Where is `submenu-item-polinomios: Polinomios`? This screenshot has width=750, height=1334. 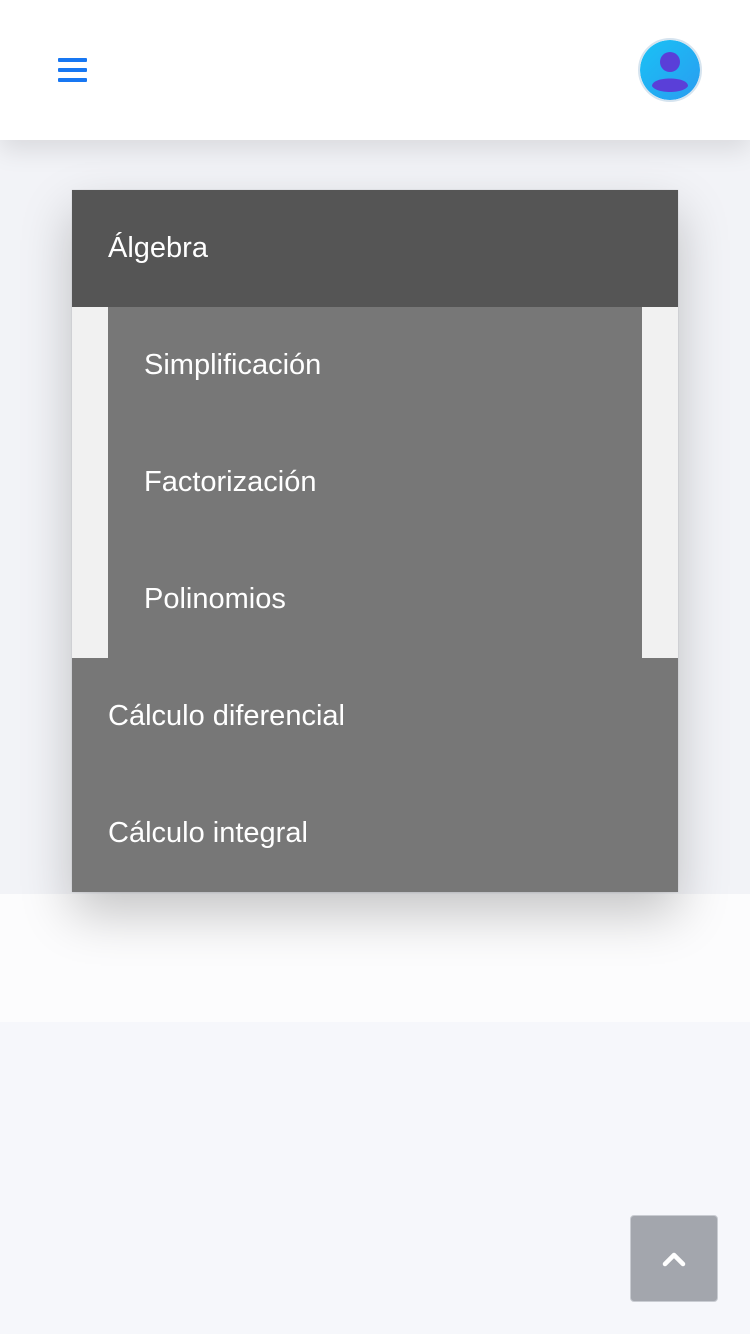 submenu-item-polinomios: Polinomios is located at coordinates (375, 599).